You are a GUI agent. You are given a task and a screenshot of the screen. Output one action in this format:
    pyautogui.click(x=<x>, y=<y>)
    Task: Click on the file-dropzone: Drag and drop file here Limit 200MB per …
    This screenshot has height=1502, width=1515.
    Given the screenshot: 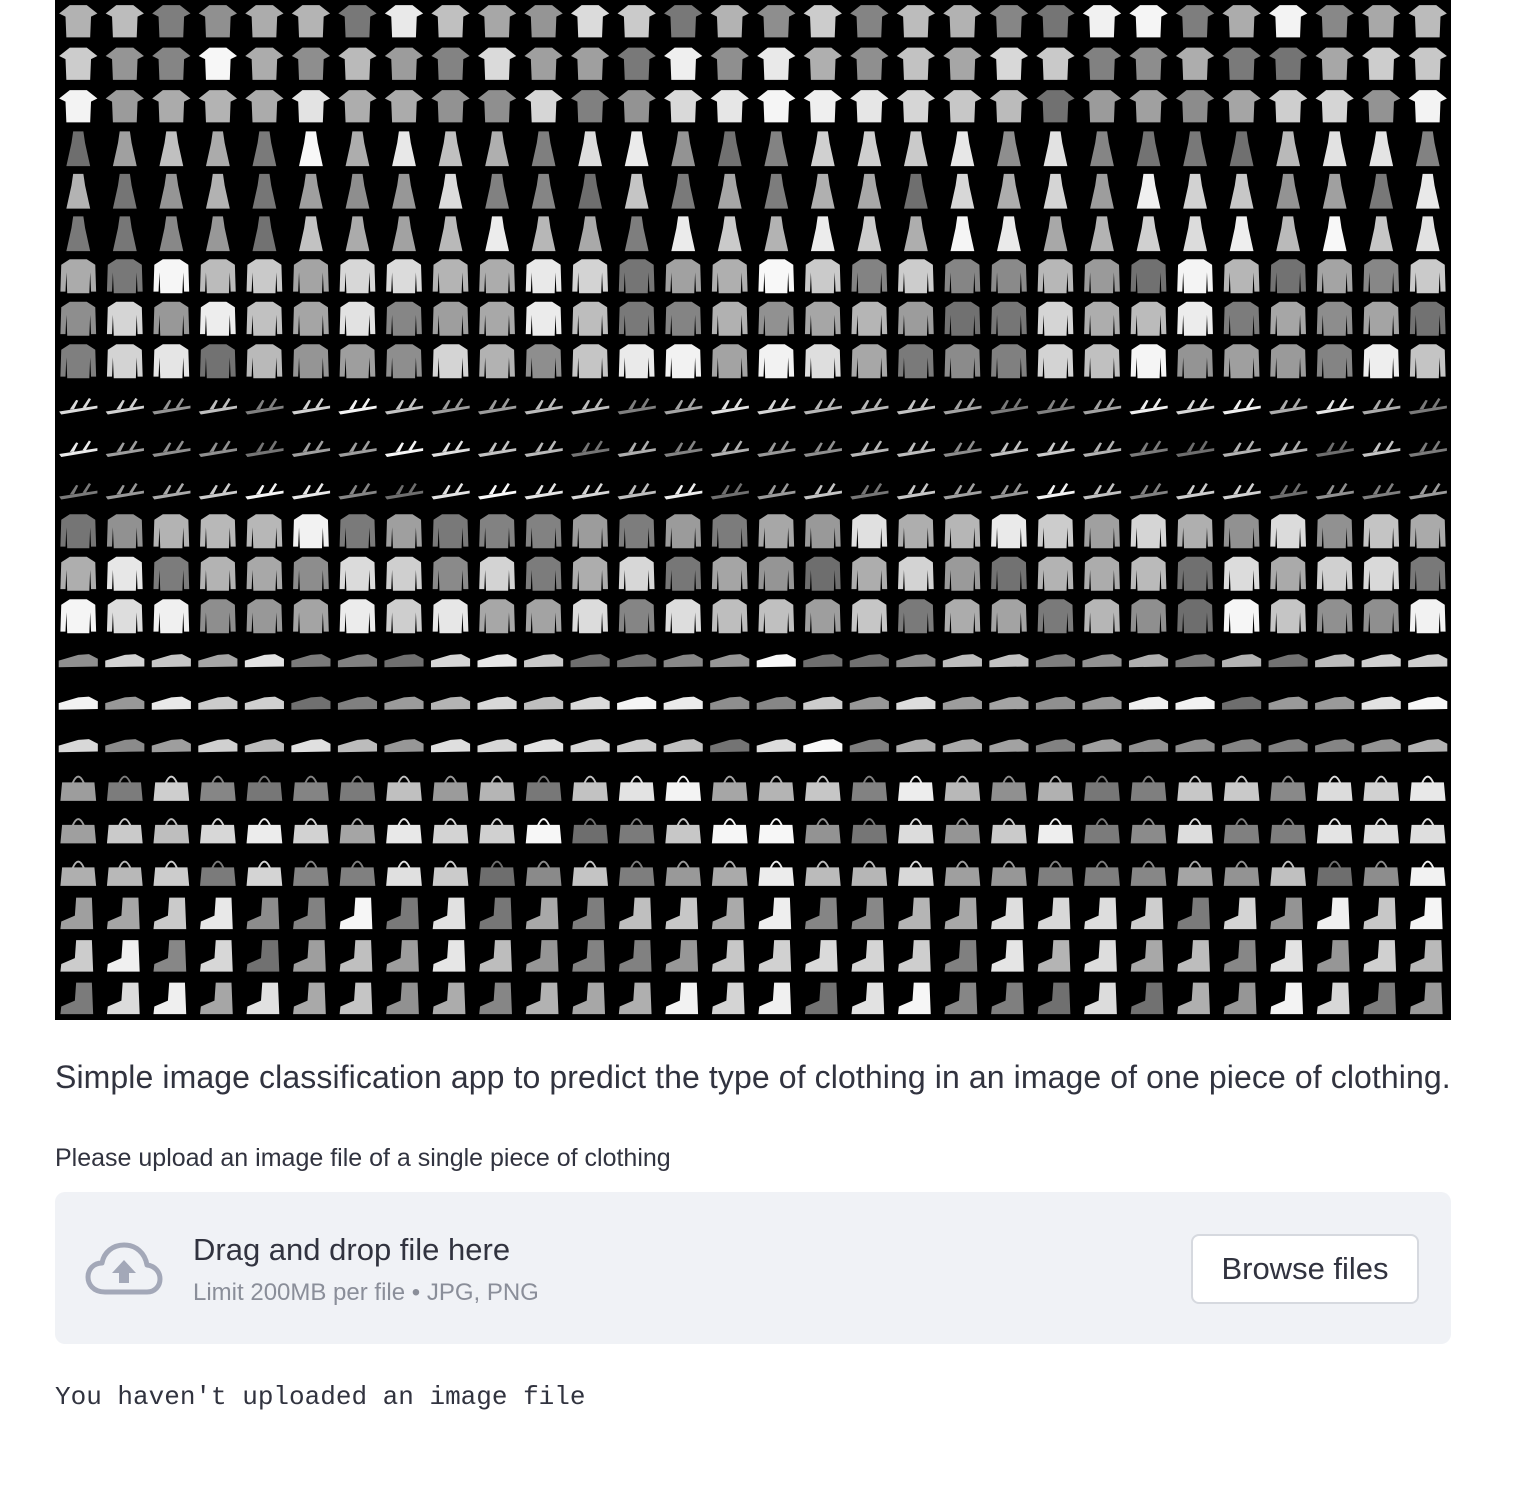 What is the action you would take?
    pyautogui.click(x=753, y=1268)
    